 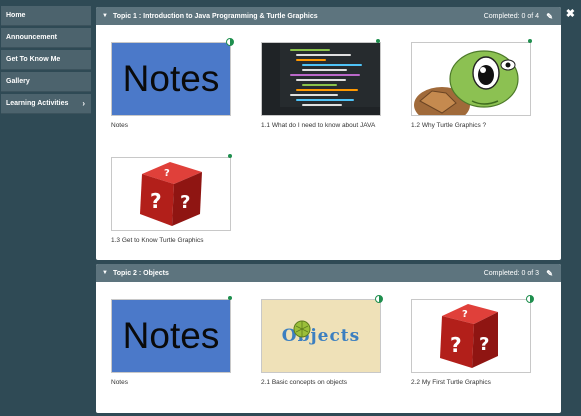 I want to click on activity-caption: 2.2 My First Turtle Graphics, so click(x=471, y=382).